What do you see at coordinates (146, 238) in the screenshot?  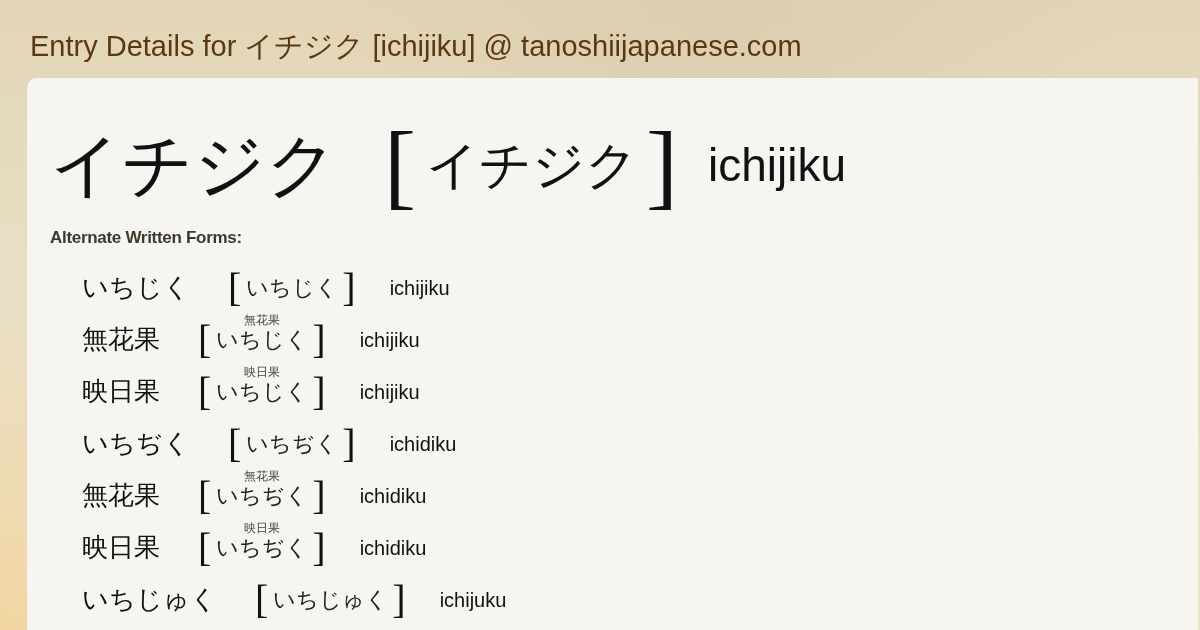 I see `section-heading: Alternate Written Forms:` at bounding box center [146, 238].